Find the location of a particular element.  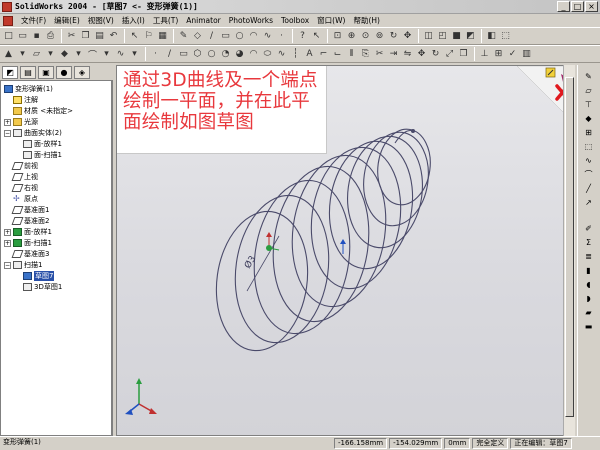

vertical-scrollbar is located at coordinates (569, 250).